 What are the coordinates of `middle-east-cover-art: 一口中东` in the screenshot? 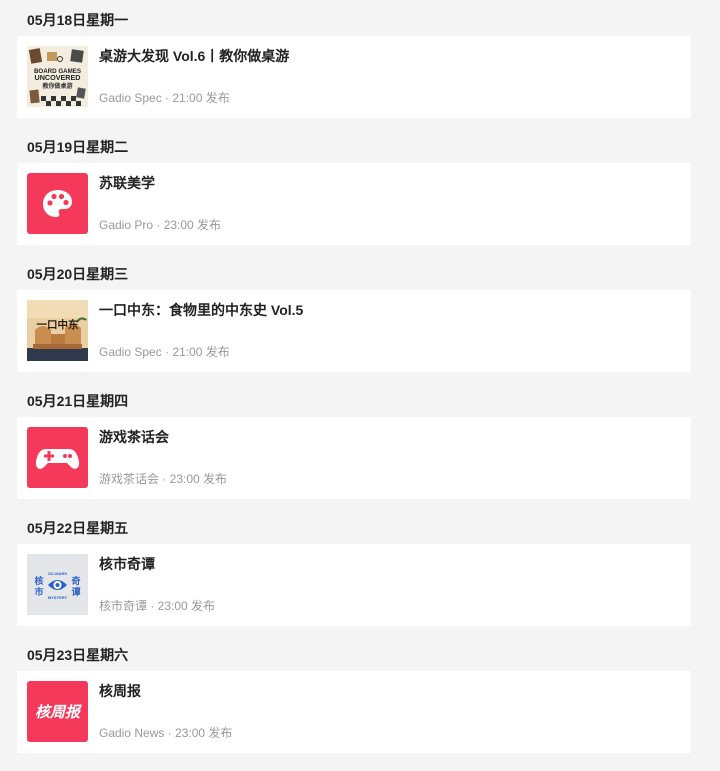 It's located at (57, 330).